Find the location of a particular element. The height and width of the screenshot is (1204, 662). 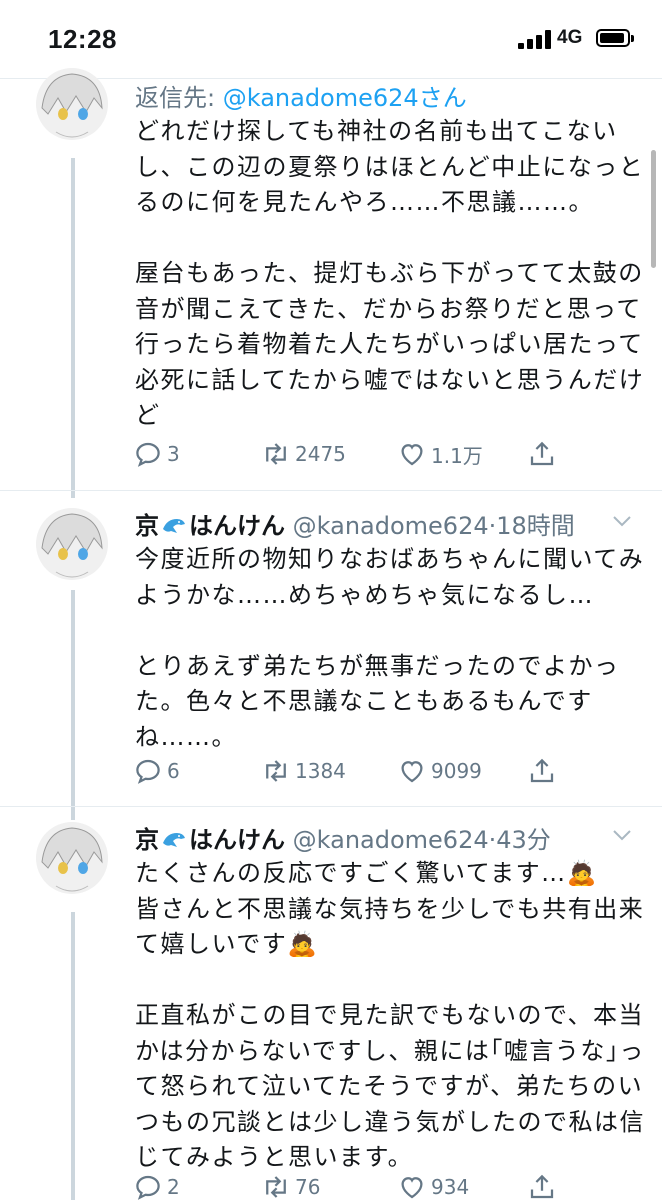

handle-and-time: @kanadome624·43分 is located at coordinates (421, 840).